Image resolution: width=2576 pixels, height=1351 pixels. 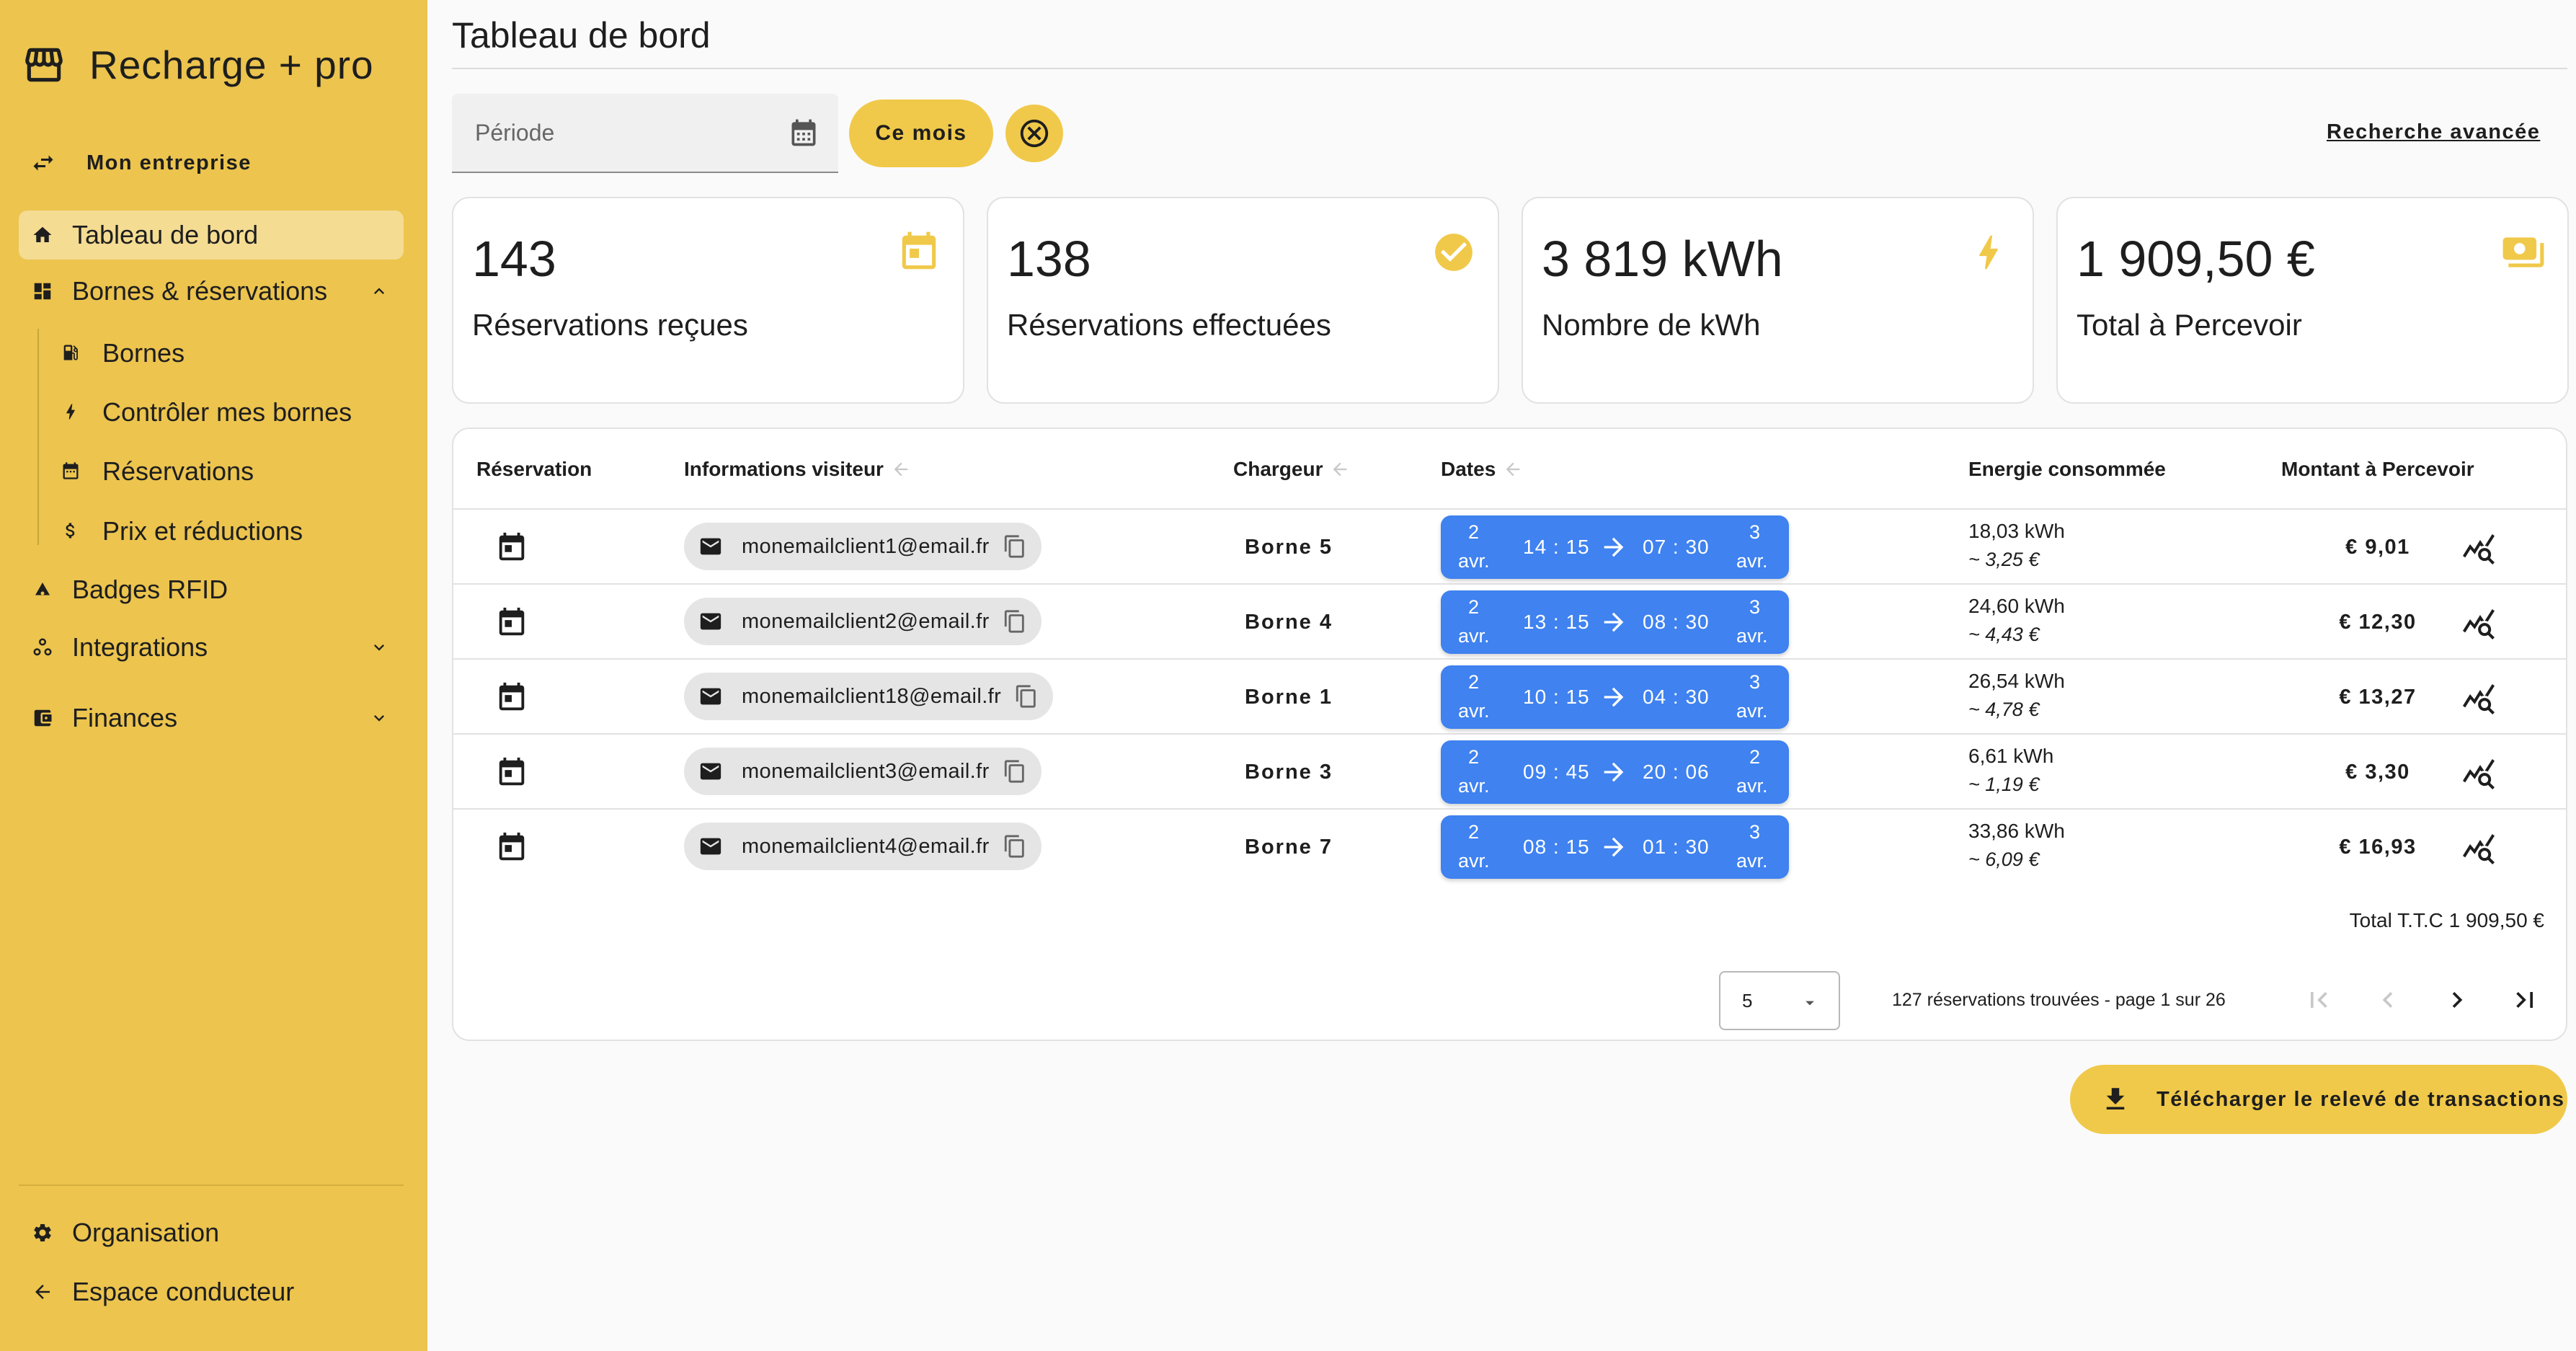 What do you see at coordinates (44, 65) in the screenshot?
I see `storefront-icon` at bounding box center [44, 65].